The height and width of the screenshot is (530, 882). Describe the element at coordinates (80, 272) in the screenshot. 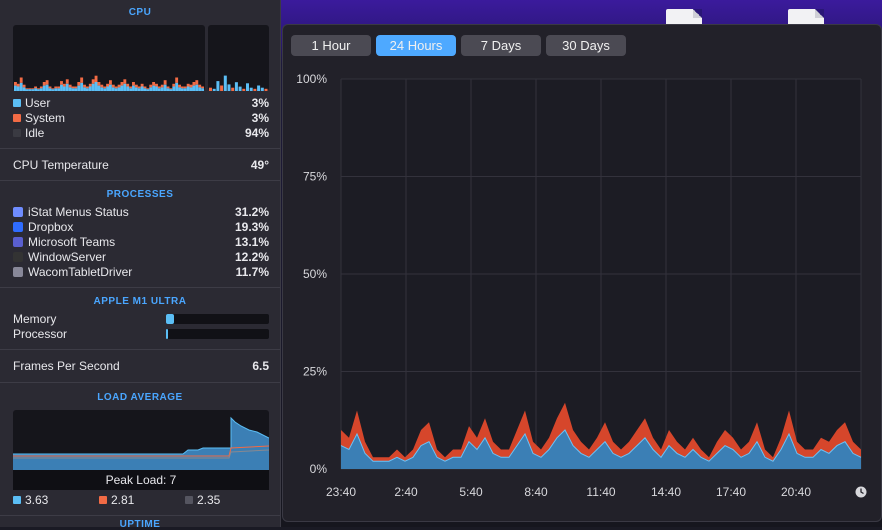

I see `process-name: WacomTabletDriver` at that location.